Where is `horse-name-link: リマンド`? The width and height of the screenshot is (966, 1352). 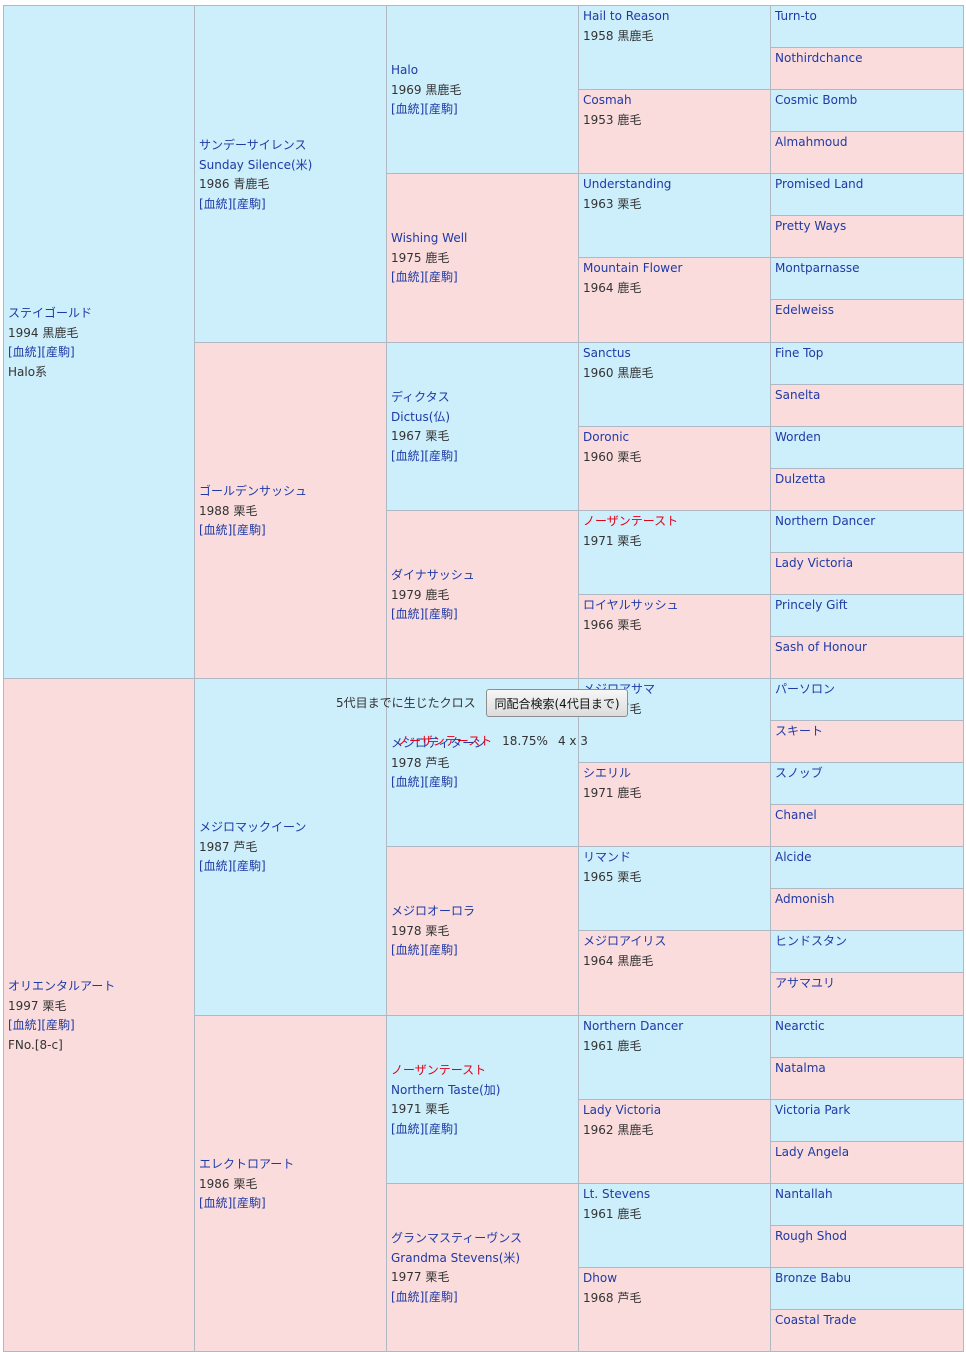
horse-name-link: リマンド is located at coordinates (675, 858).